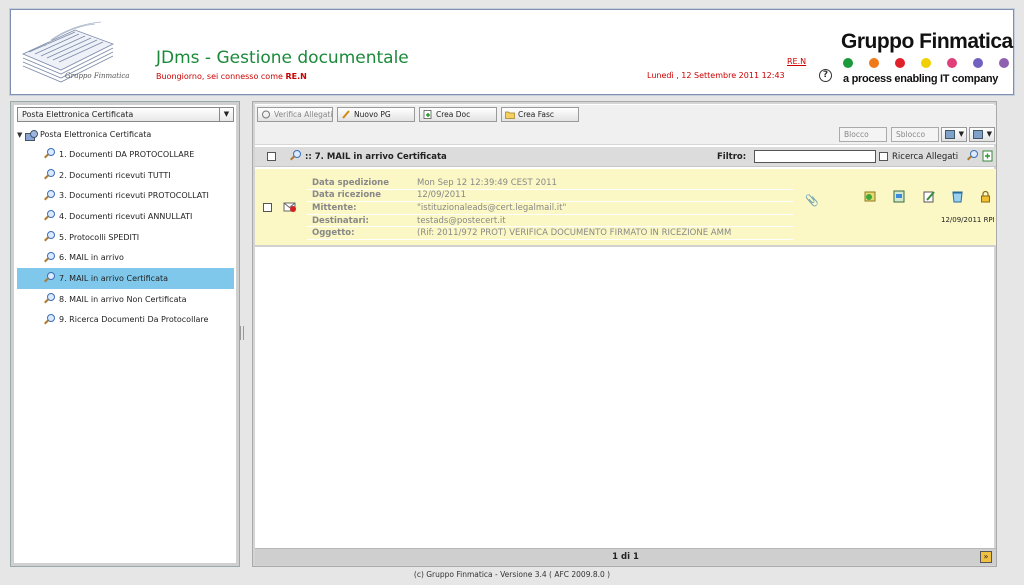 This screenshot has height=585, width=1024. What do you see at coordinates (796, 61) in the screenshot?
I see `user-link: RE.N` at bounding box center [796, 61].